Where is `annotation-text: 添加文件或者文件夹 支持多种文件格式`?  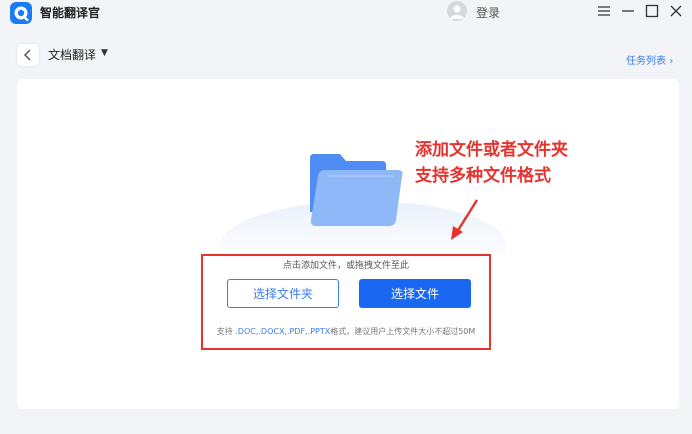
annotation-text: 添加文件或者文件夹 支持多种文件格式 is located at coordinates (491, 163).